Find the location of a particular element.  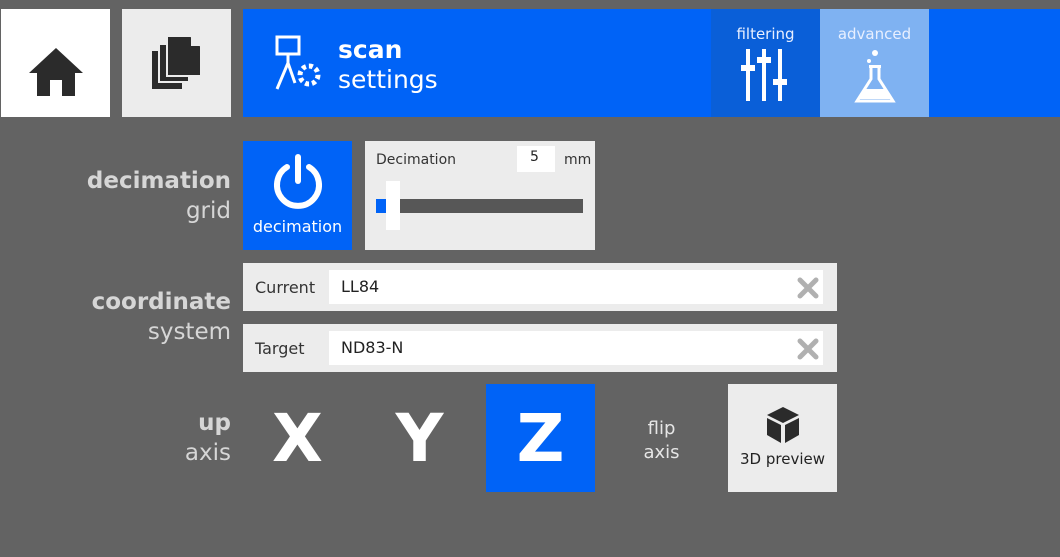

target-label: Target is located at coordinates (280, 348).